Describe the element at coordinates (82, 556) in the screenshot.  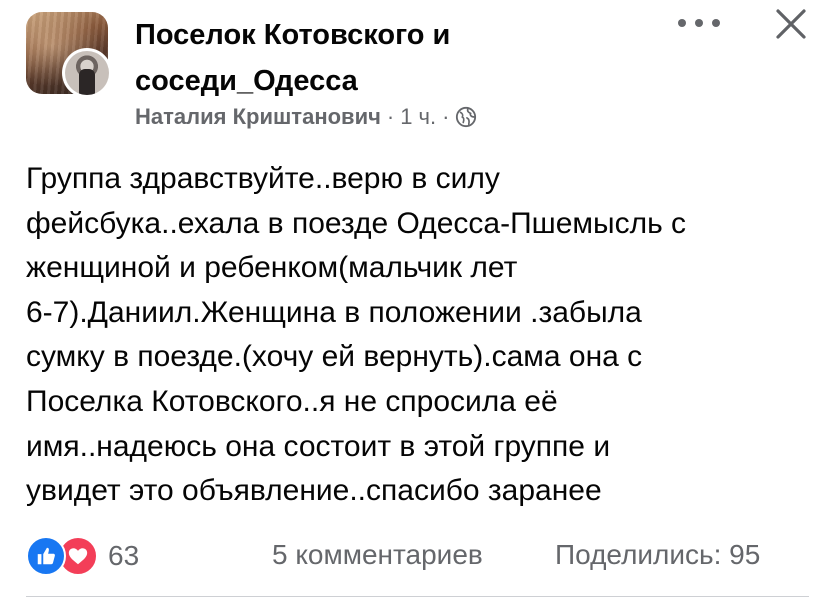
I see `reactions-summary: 63` at that location.